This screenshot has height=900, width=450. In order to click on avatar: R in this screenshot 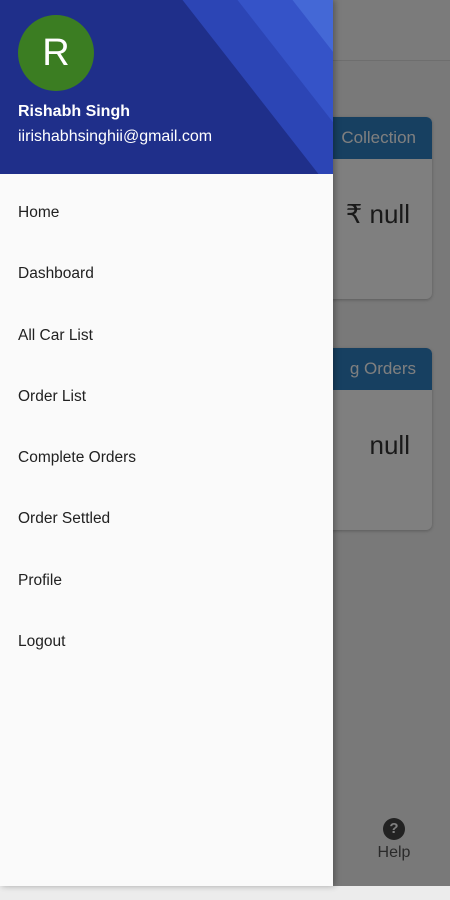, I will do `click(56, 53)`.